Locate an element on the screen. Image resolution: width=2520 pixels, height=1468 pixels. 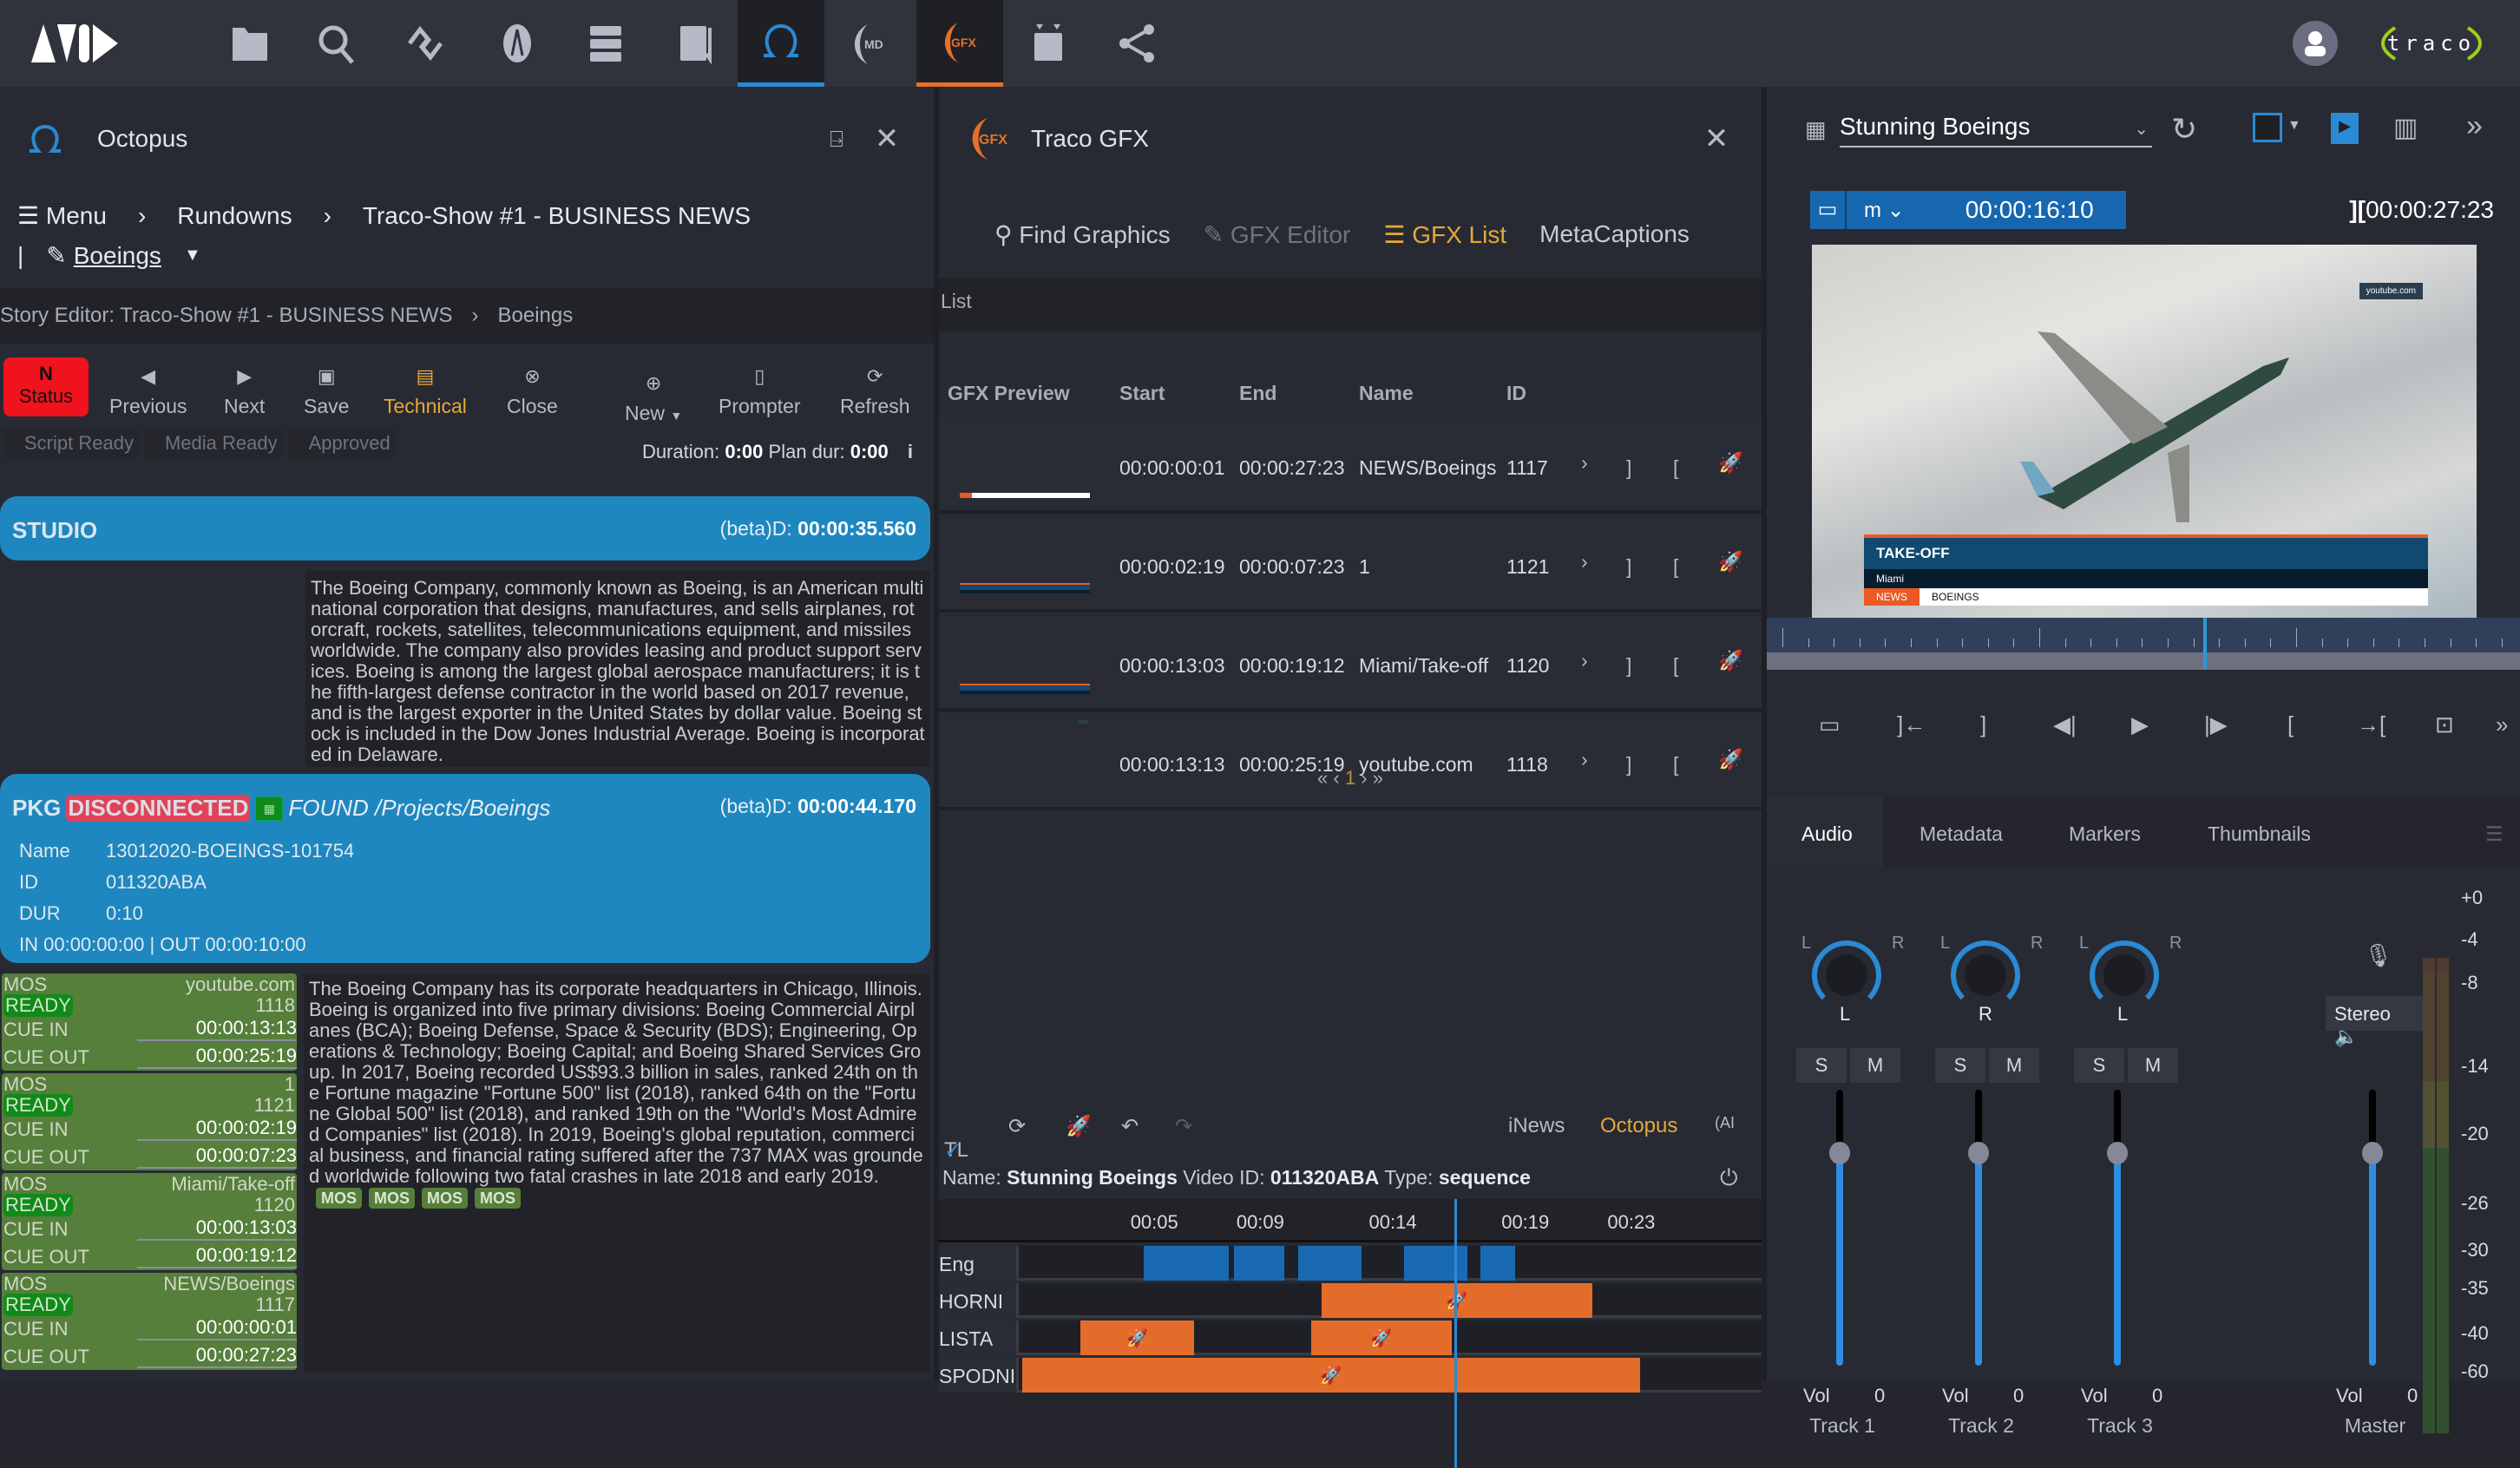
nav-rocket-button is located at coordinates (517, 43).